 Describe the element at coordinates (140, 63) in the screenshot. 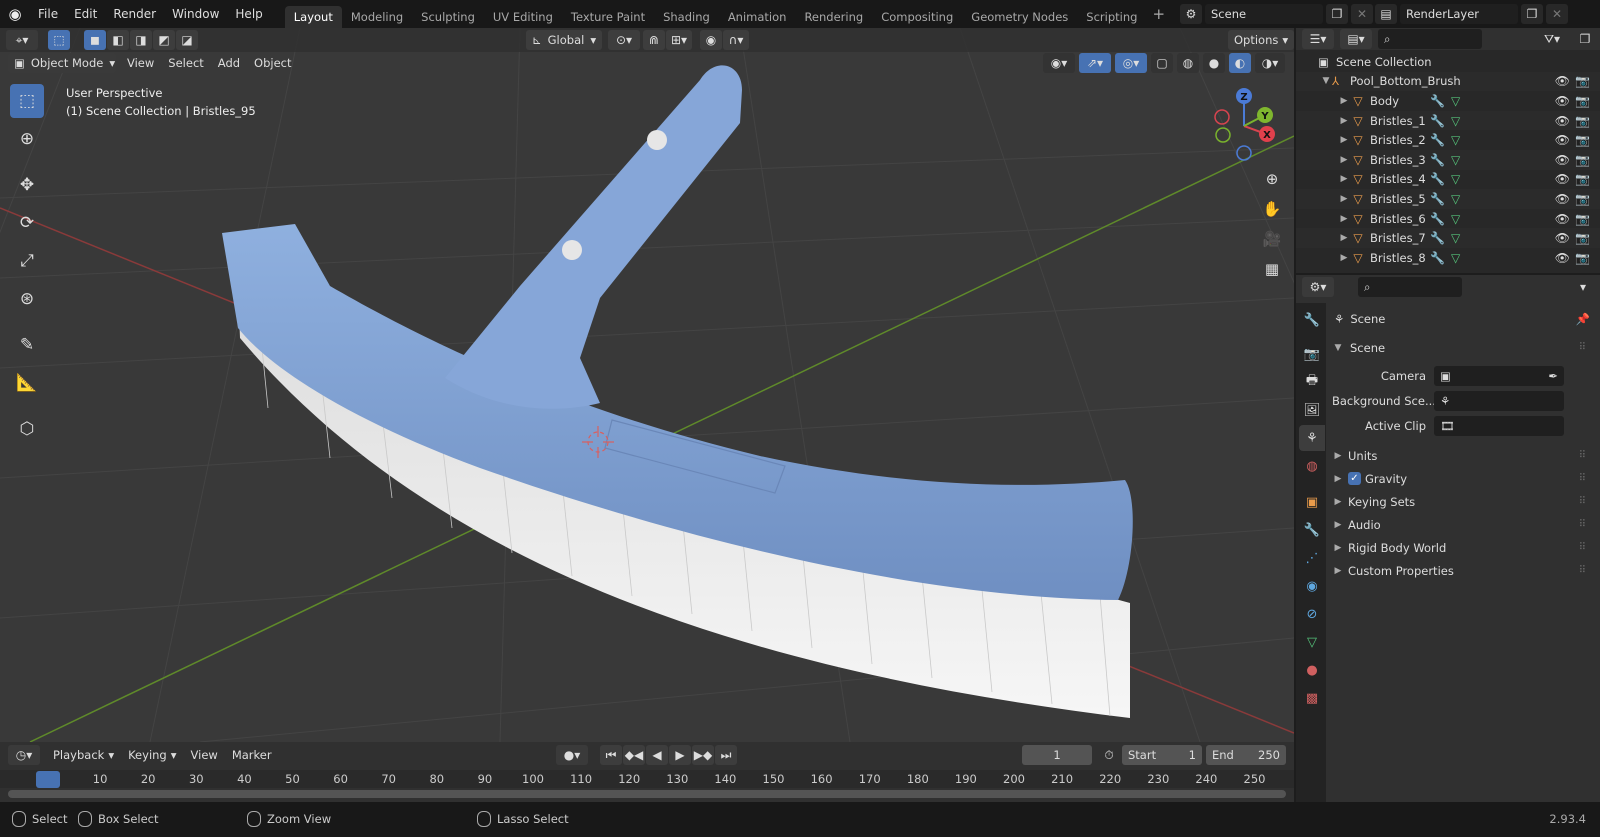

I see `viewport-menu-view: View` at that location.